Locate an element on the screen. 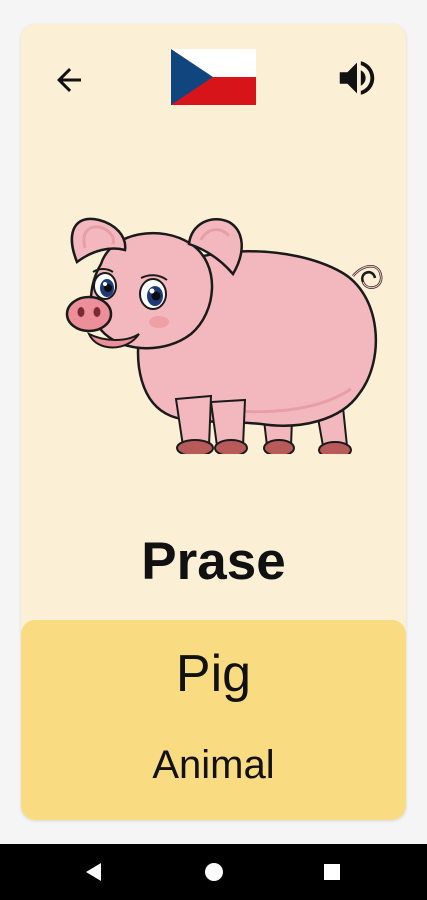 The image size is (427, 900). circle-home-icon is located at coordinates (214, 872).